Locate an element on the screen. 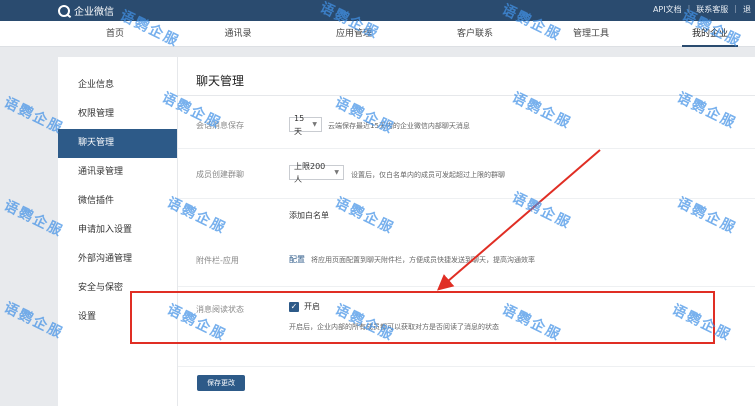 The height and width of the screenshot is (406, 755). configure-link: 配置 is located at coordinates (297, 259).